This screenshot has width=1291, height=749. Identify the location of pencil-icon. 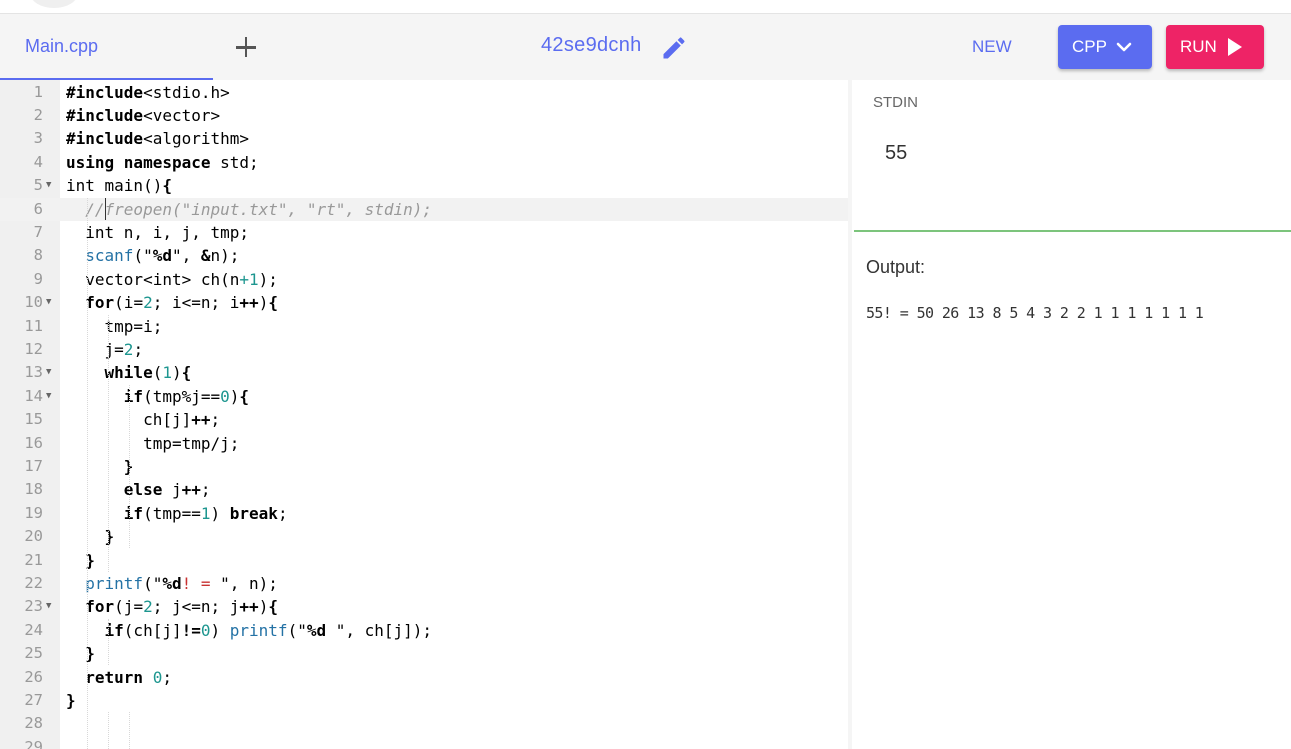
(674, 48).